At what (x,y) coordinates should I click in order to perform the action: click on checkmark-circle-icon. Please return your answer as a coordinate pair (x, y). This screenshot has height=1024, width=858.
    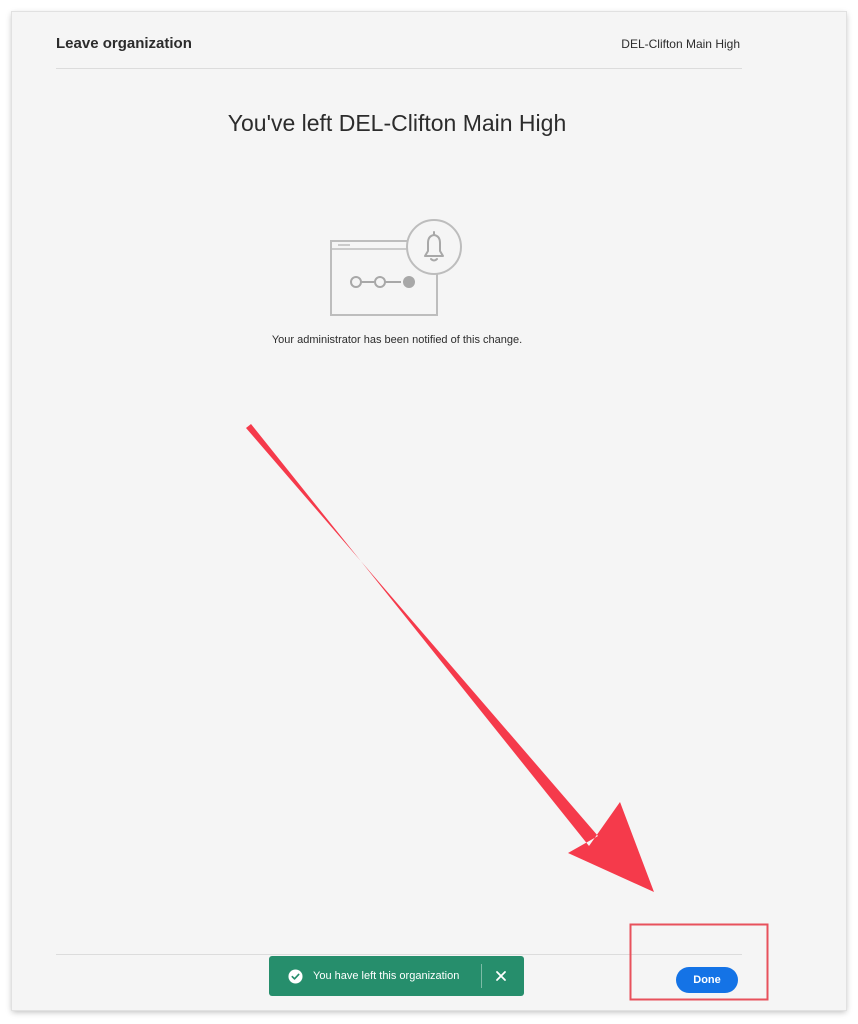
    Looking at the image, I should click on (295, 976).